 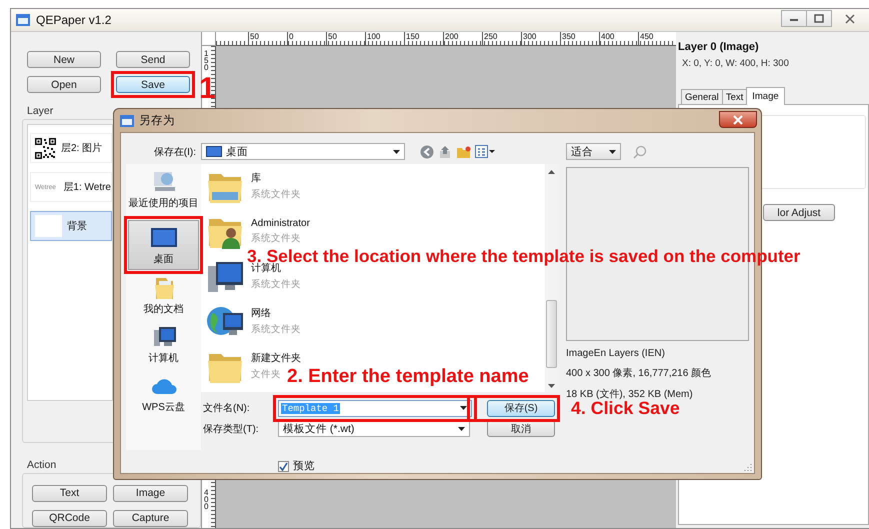 I want to click on tab: Image, so click(x=765, y=96).